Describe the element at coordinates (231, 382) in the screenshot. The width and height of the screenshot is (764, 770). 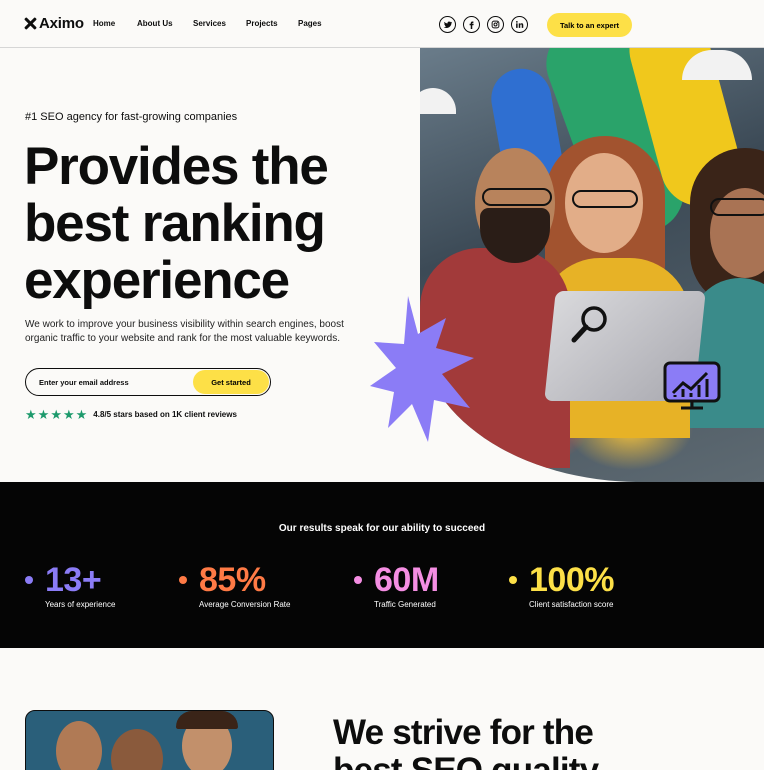
I see `get-started-button: Get started` at that location.